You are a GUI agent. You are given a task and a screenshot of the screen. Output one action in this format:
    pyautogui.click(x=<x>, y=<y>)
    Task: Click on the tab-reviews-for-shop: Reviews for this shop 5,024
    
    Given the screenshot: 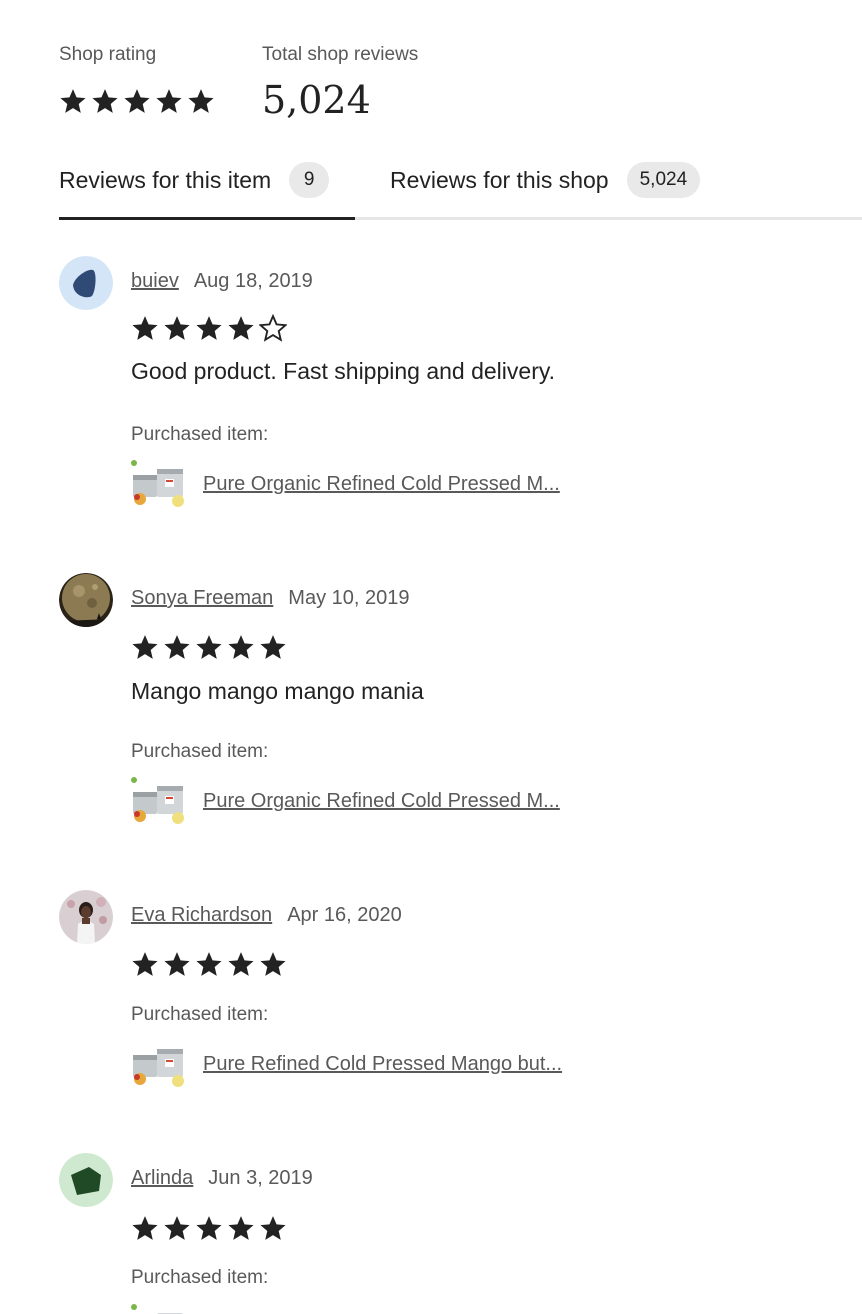 What is the action you would take?
    pyautogui.click(x=545, y=189)
    